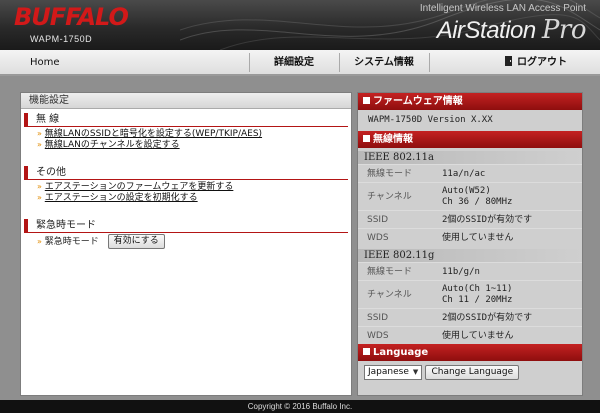 This screenshot has height=413, width=600. I want to click on emergency-mode-row: » 緊急時モード 有効にする, so click(186, 242).